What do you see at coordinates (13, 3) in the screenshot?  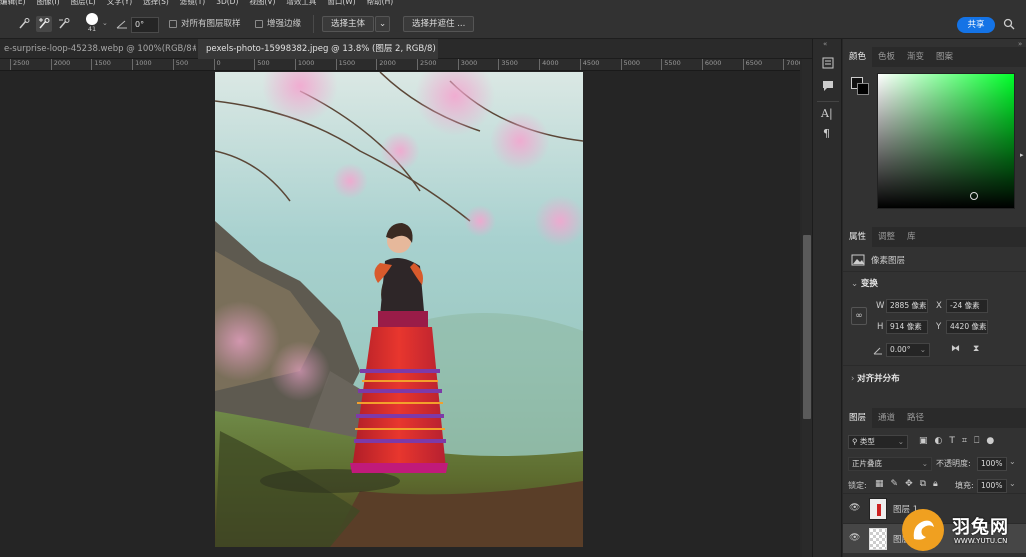 I see `menu-item: 编辑(E)` at bounding box center [13, 3].